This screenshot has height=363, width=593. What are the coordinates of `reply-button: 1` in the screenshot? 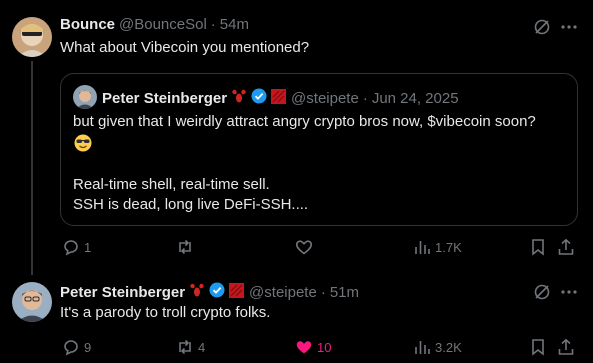 It's located at (76, 247).